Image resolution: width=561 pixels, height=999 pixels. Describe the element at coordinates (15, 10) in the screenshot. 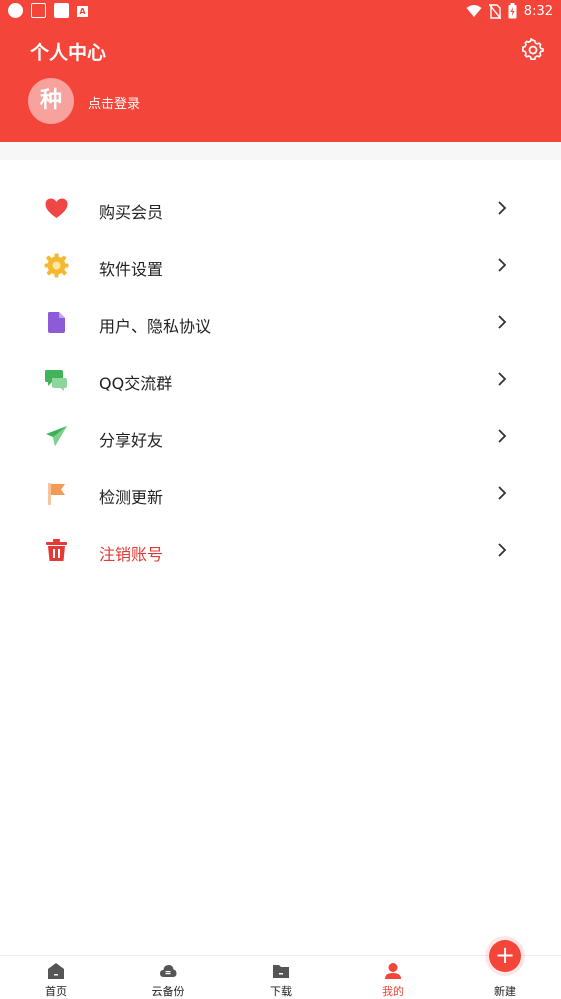

I see `circle-icon` at that location.